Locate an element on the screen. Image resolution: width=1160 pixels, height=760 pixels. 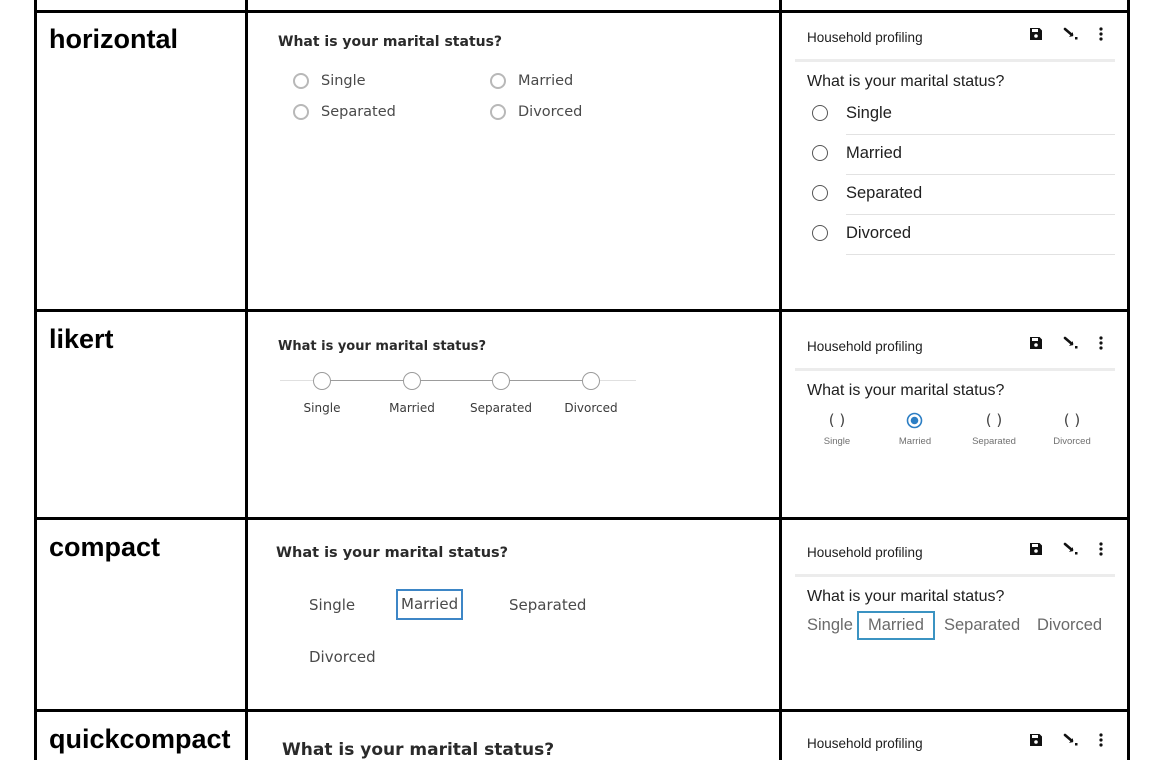
likert-connector is located at coordinates (457, 380).